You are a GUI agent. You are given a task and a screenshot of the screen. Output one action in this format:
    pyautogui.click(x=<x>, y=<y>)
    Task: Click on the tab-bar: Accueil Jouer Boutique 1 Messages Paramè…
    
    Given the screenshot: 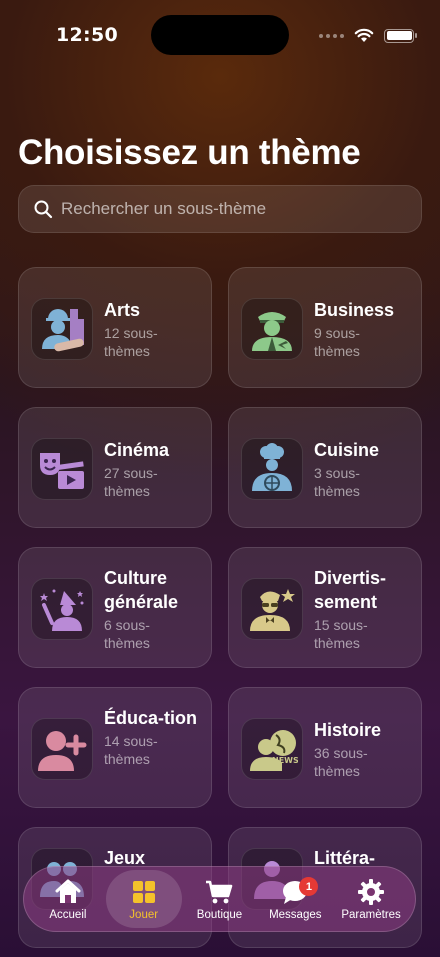 What is the action you would take?
    pyautogui.click(x=219, y=899)
    